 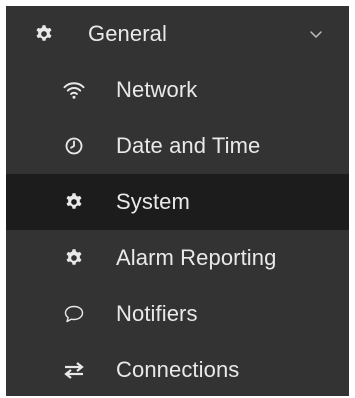 What do you see at coordinates (177, 34) in the screenshot?
I see `menu-header-general: General` at bounding box center [177, 34].